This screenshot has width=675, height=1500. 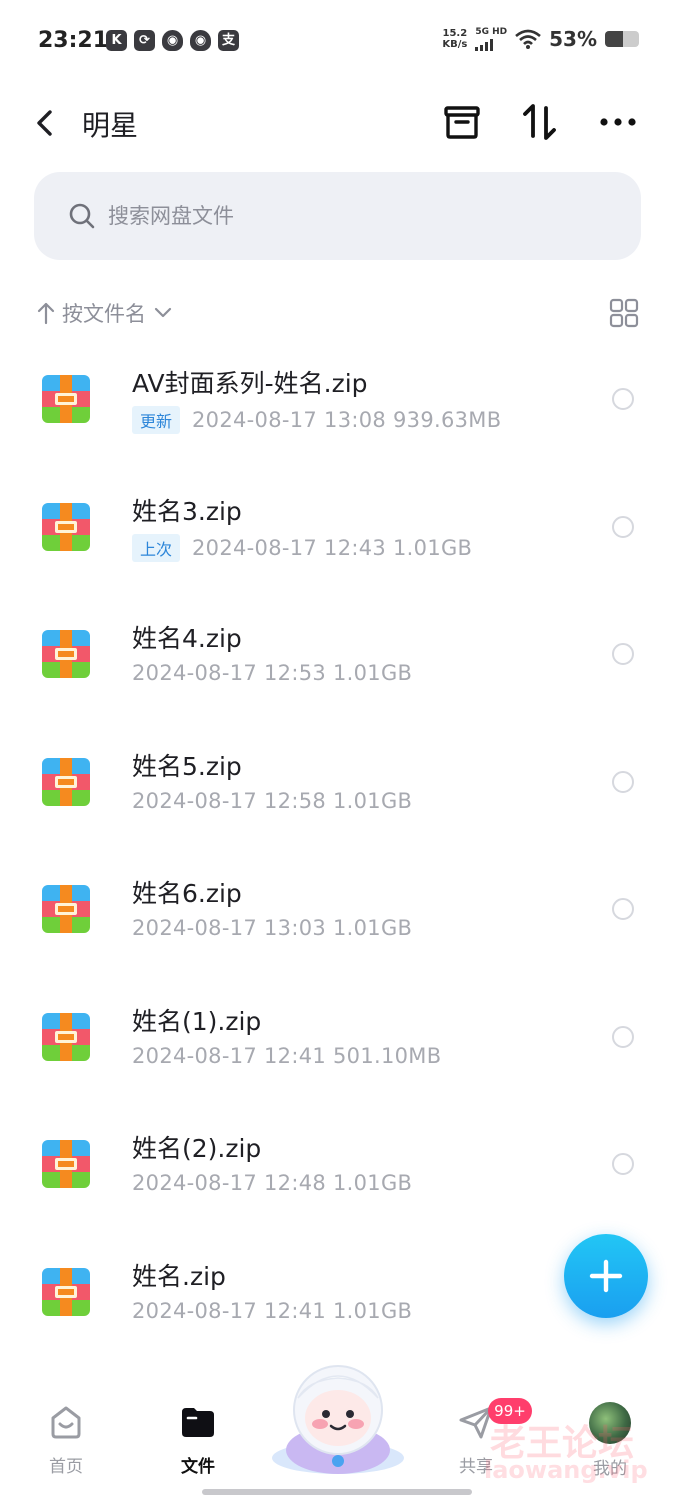 I want to click on file-name: 姓名.zip, so click(x=179, y=1276).